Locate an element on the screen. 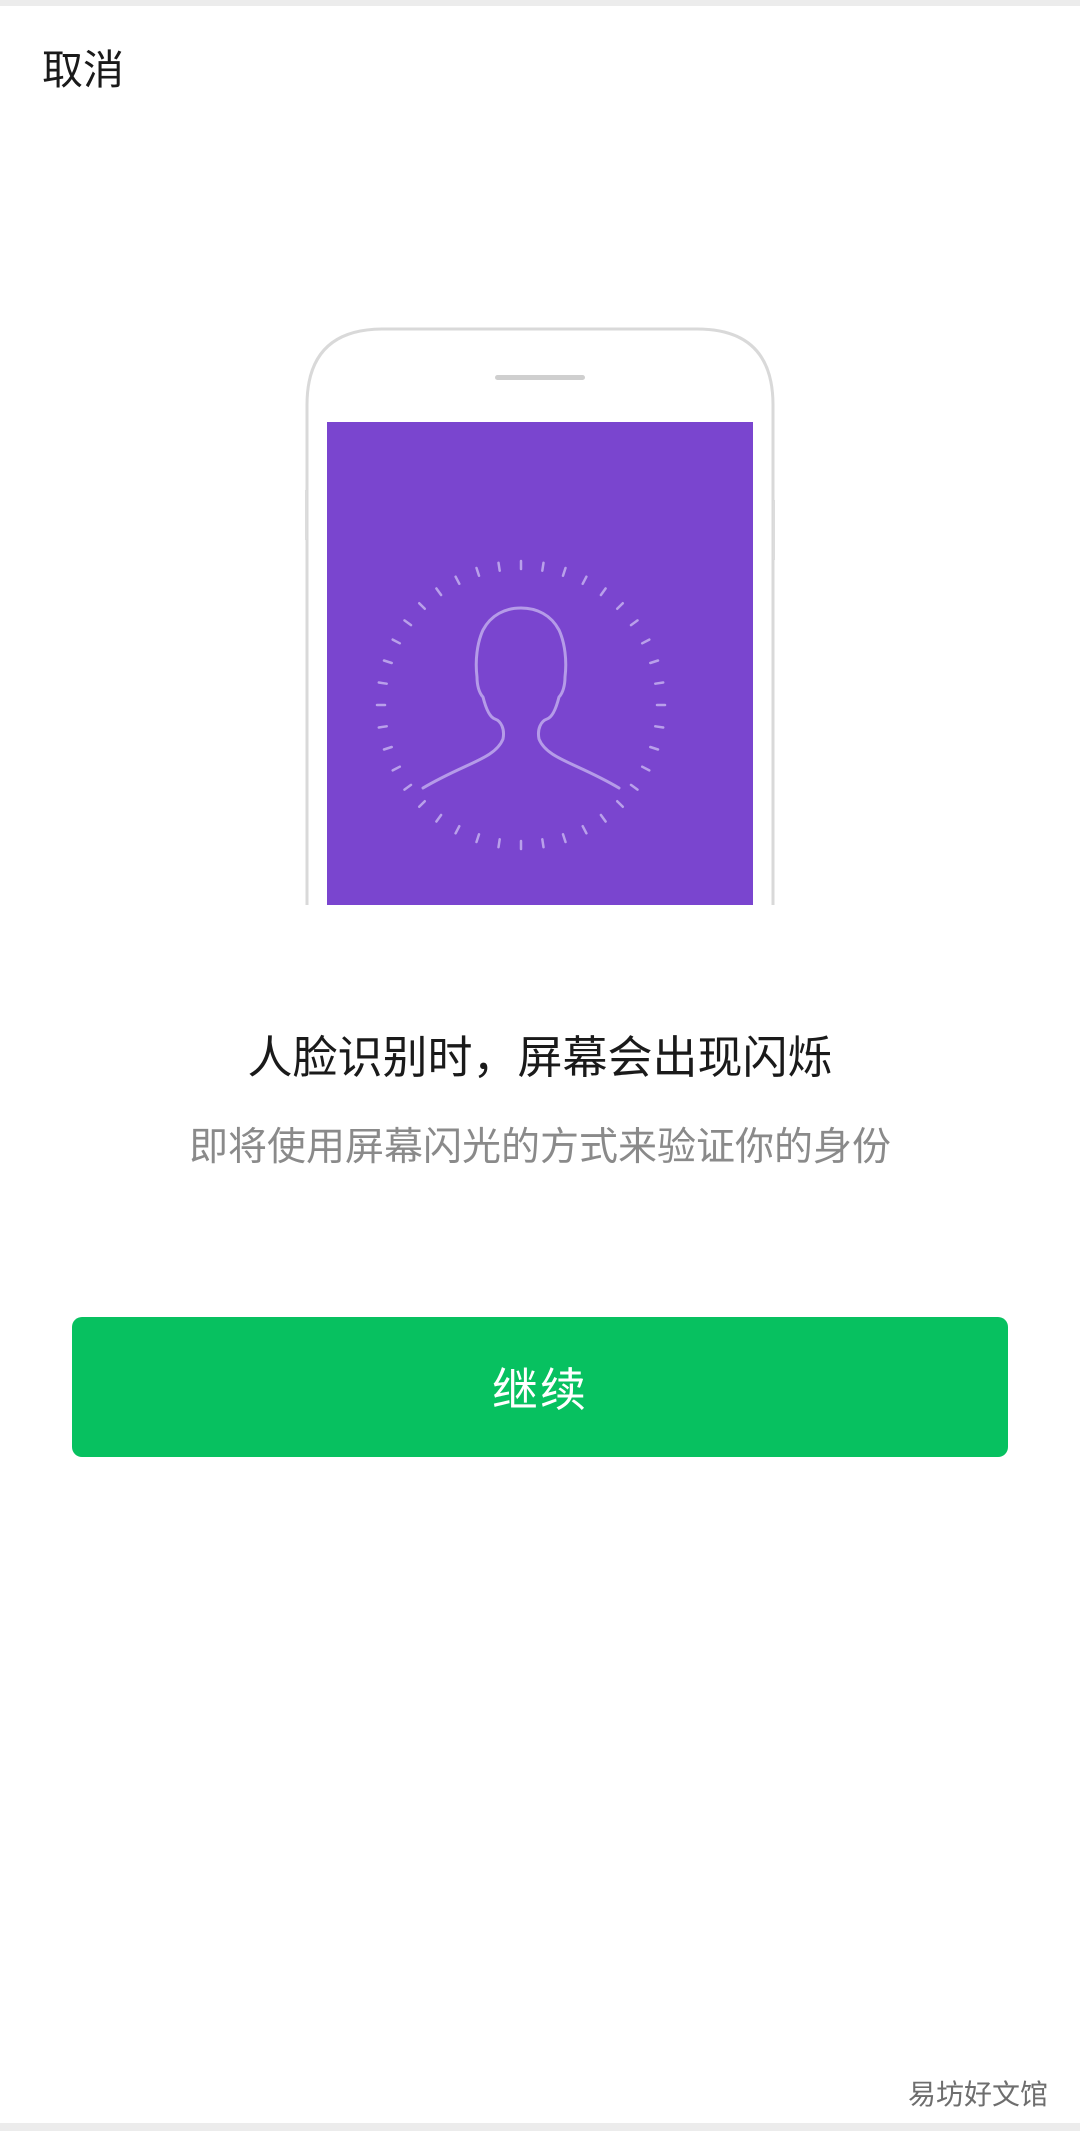 The width and height of the screenshot is (1080, 2131). watermark: 易坊好文馆 is located at coordinates (977, 2093).